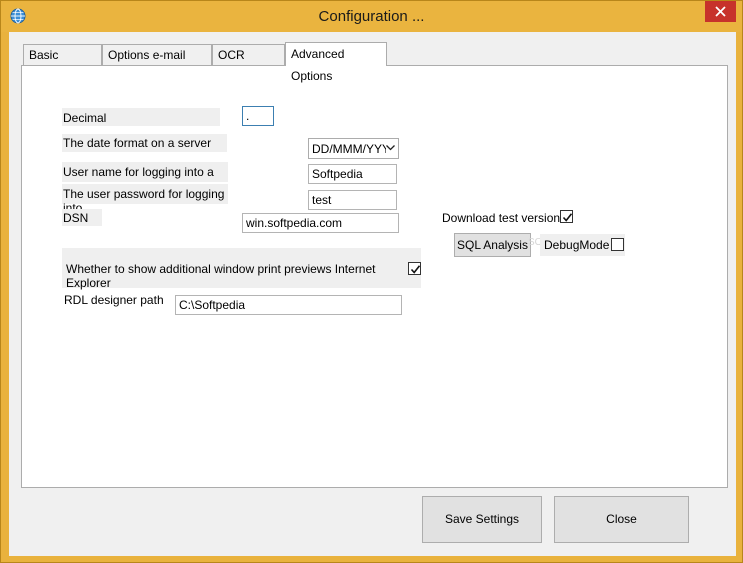  What do you see at coordinates (621, 519) in the screenshot?
I see `close-button: Close` at bounding box center [621, 519].